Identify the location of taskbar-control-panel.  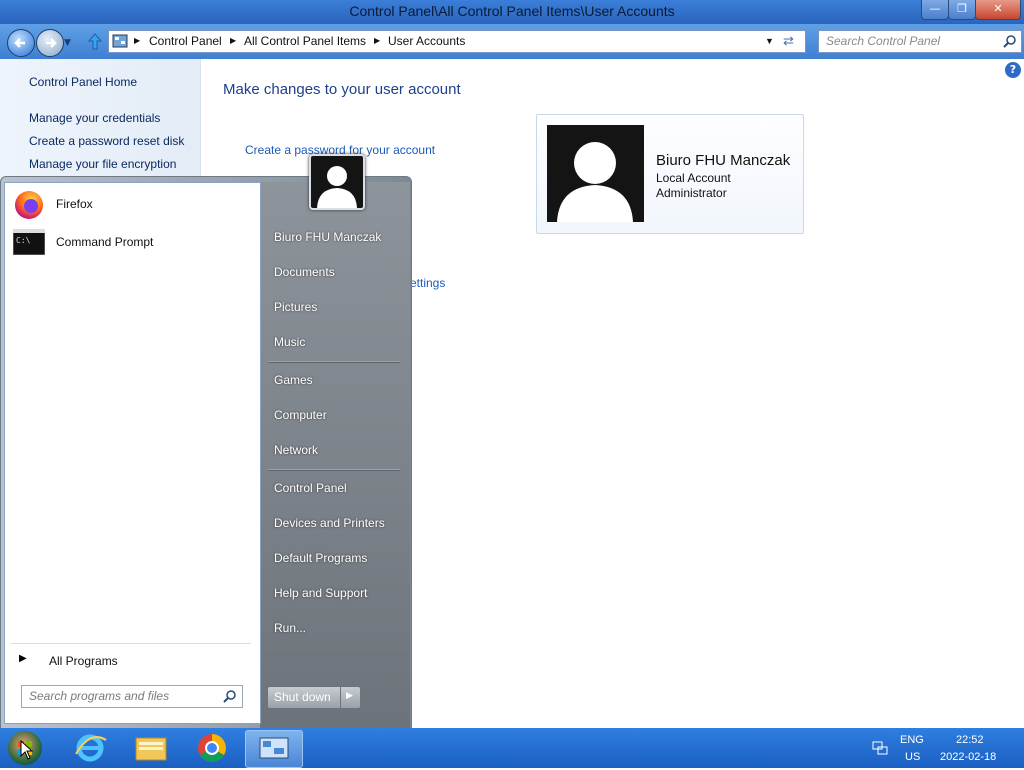
(274, 749).